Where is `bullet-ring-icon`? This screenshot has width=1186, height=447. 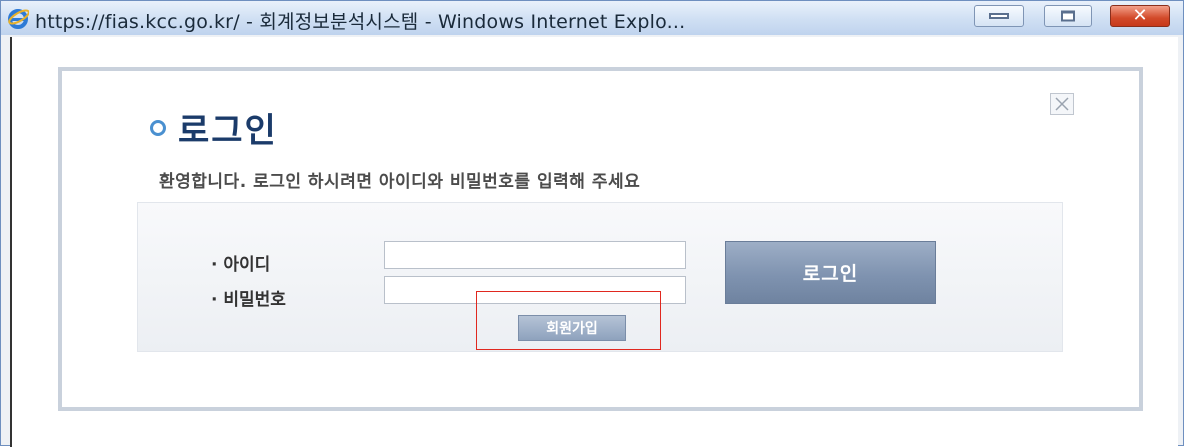
bullet-ring-icon is located at coordinates (158, 127).